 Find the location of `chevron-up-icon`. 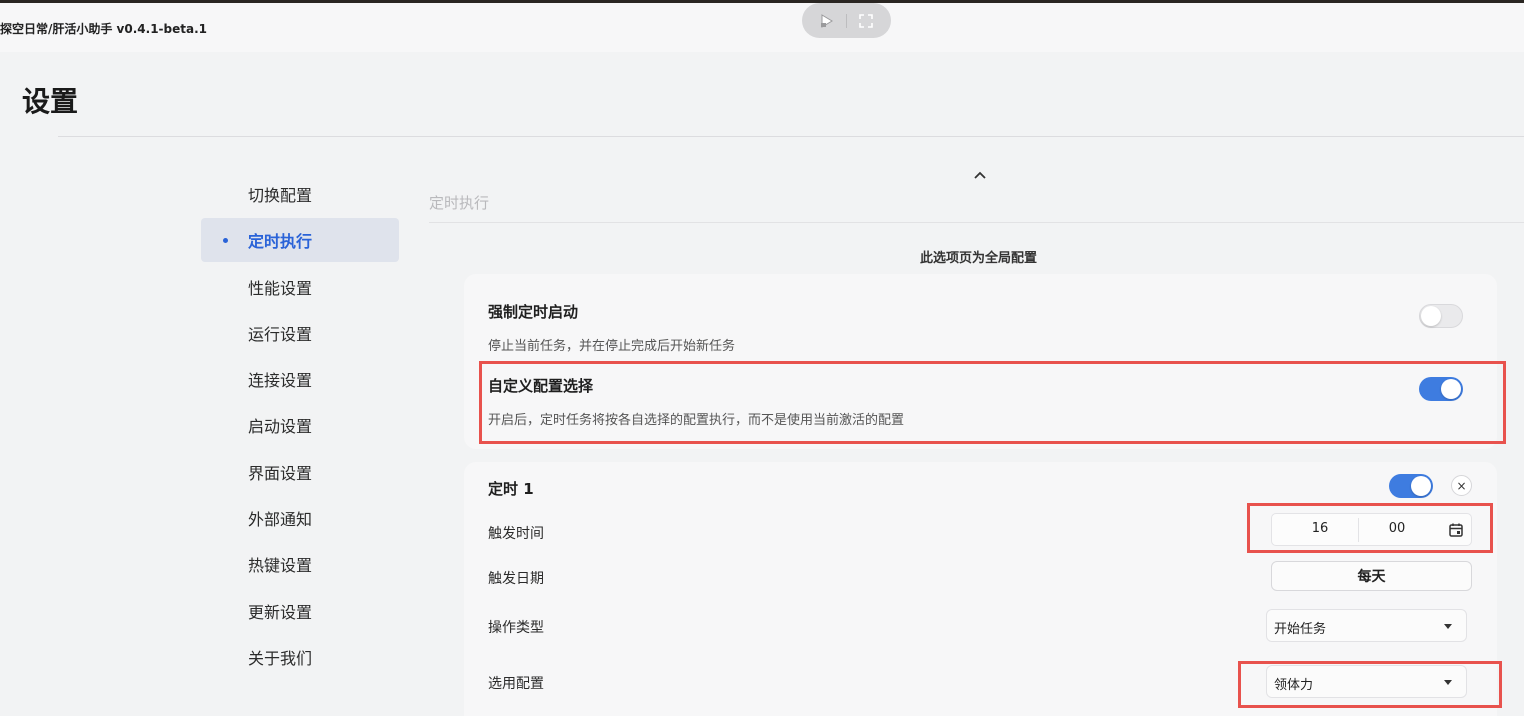

chevron-up-icon is located at coordinates (980, 175).